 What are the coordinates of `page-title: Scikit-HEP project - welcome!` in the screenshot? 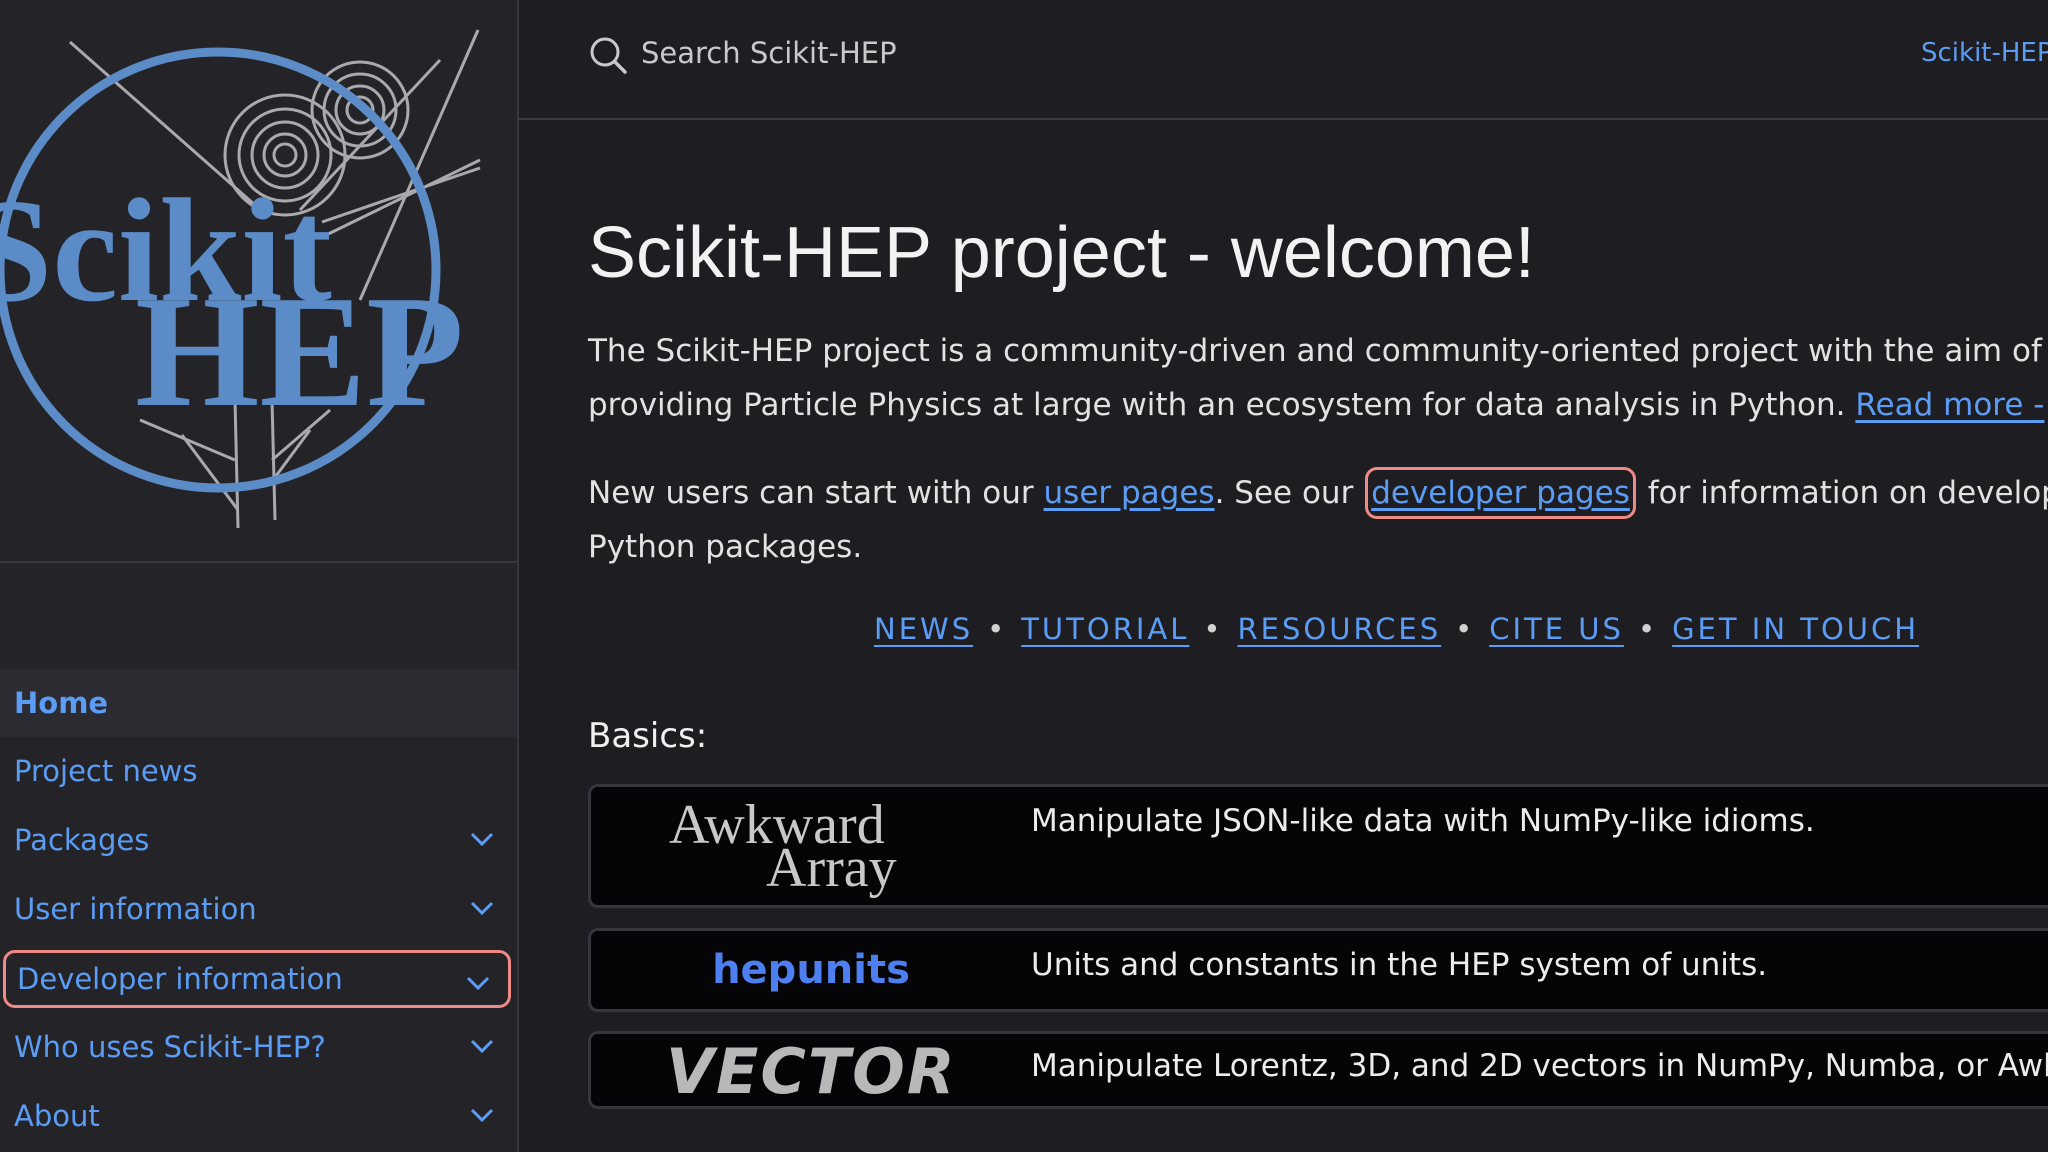 It's located at (1061, 253).